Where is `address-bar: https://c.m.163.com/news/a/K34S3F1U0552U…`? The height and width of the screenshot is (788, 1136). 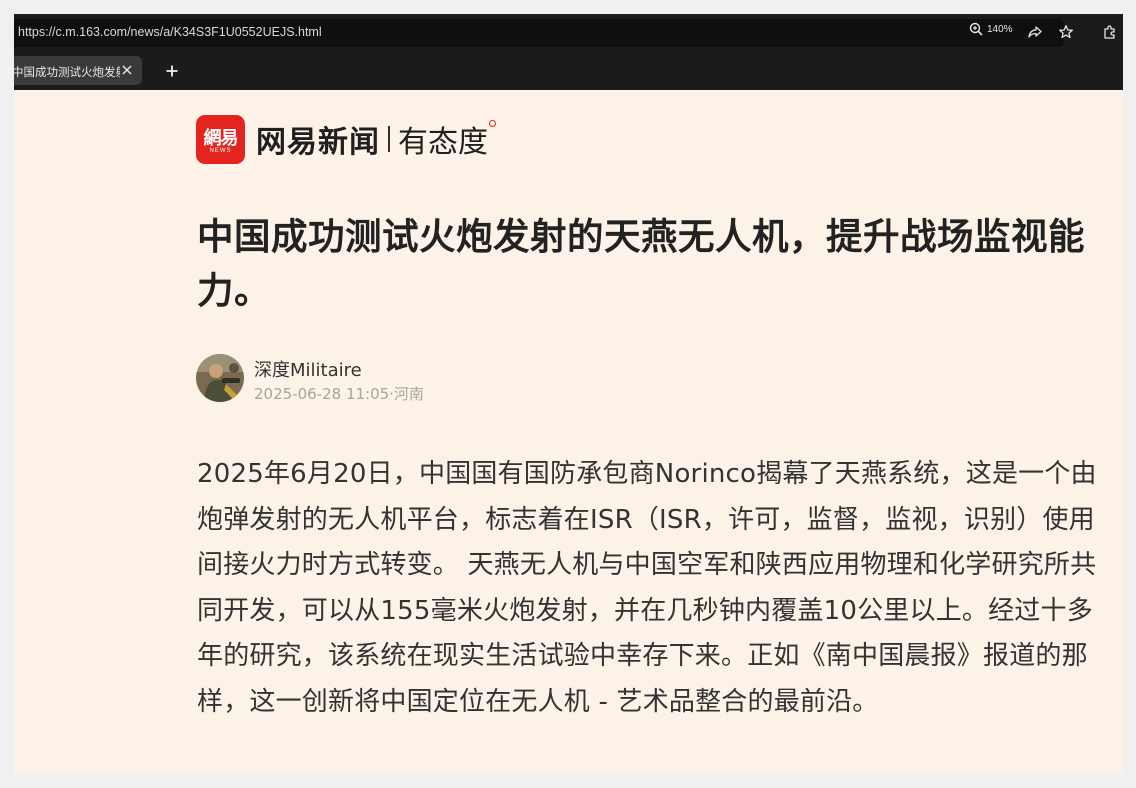
address-bar: https://c.m.163.com/news/a/K34S3F1U0552U… is located at coordinates (568, 33).